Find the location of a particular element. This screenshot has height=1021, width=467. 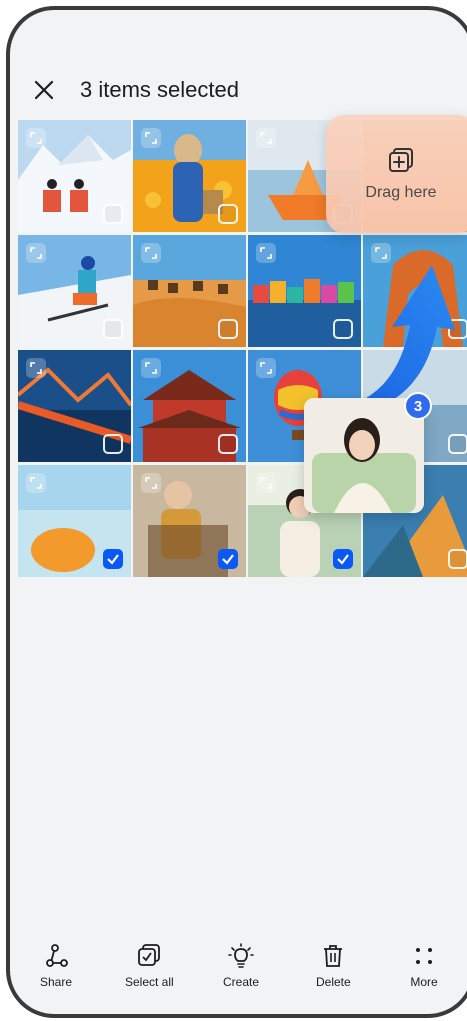

share-label: Share is located at coordinates (56, 982).